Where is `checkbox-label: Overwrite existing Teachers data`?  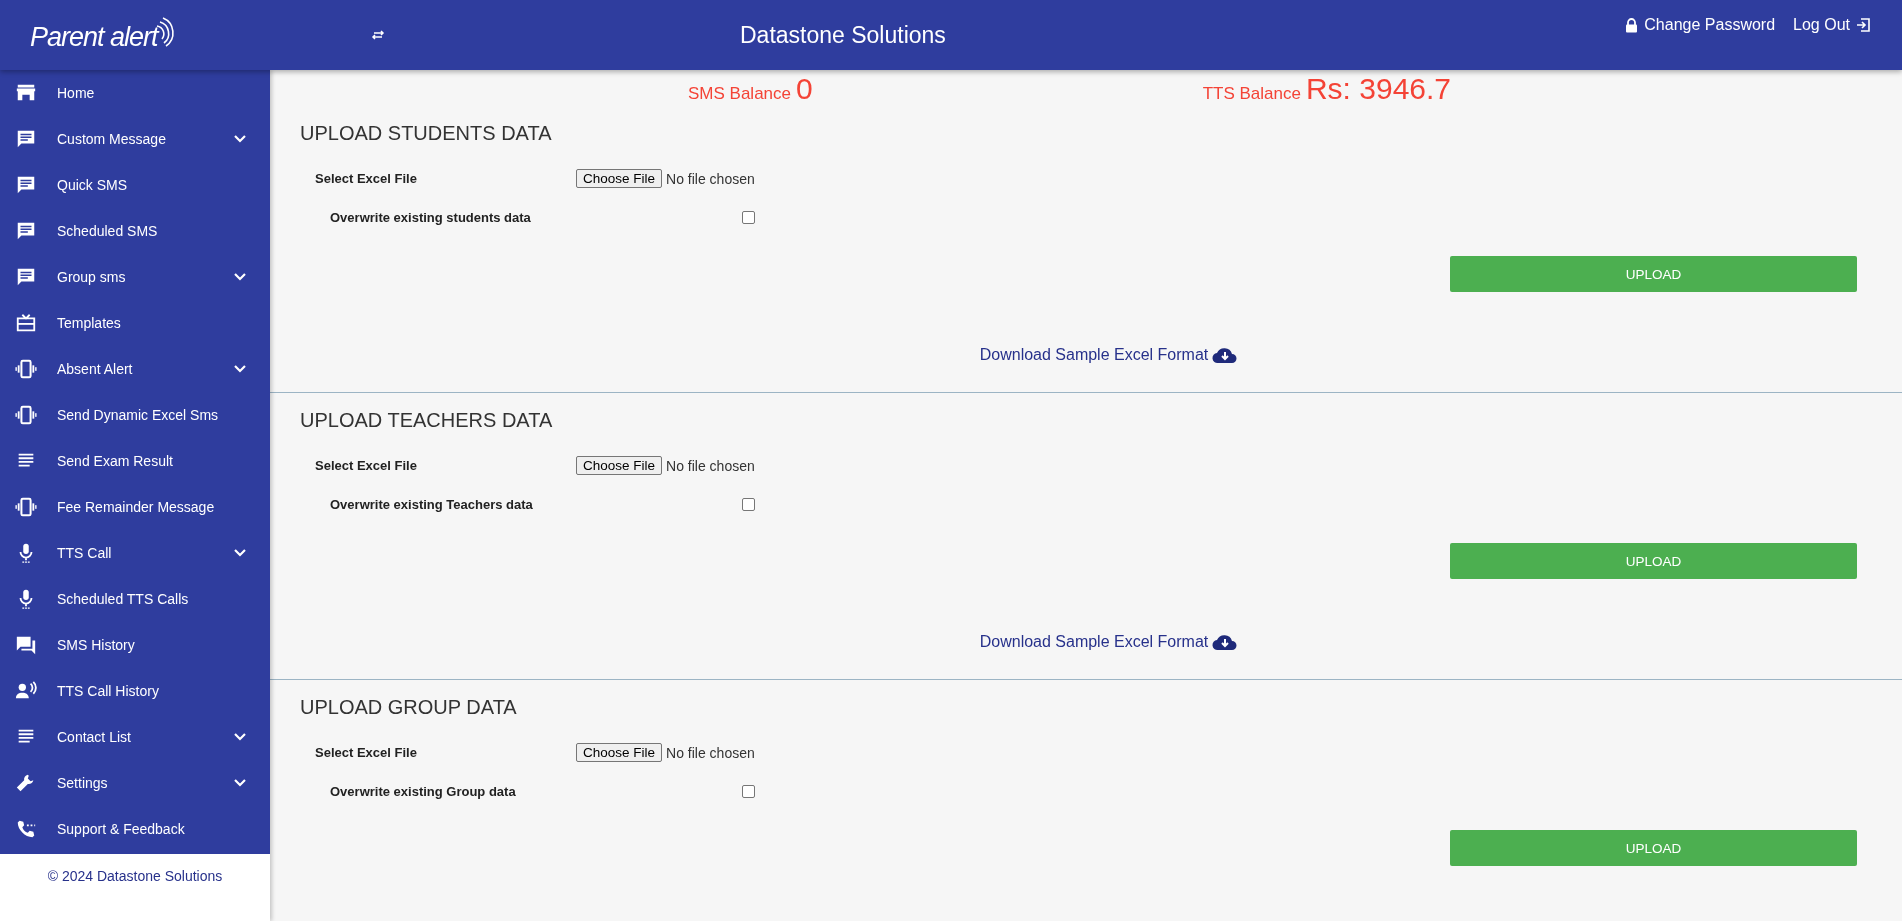 checkbox-label: Overwrite existing Teachers data is located at coordinates (431, 504).